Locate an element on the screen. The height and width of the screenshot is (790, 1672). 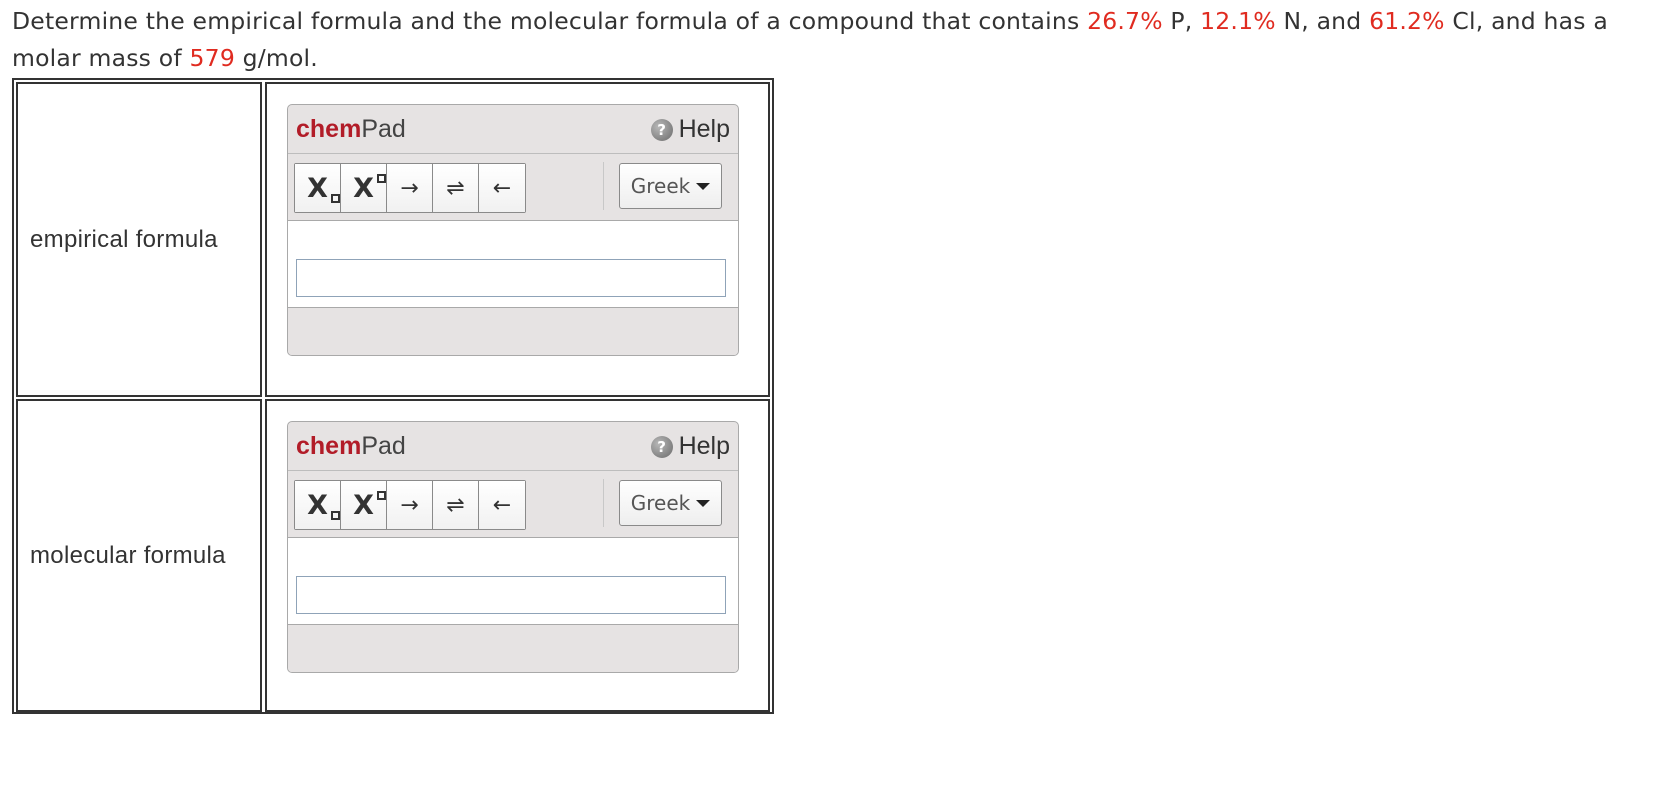
label-cell: empirical formula is located at coordinates (139, 239).